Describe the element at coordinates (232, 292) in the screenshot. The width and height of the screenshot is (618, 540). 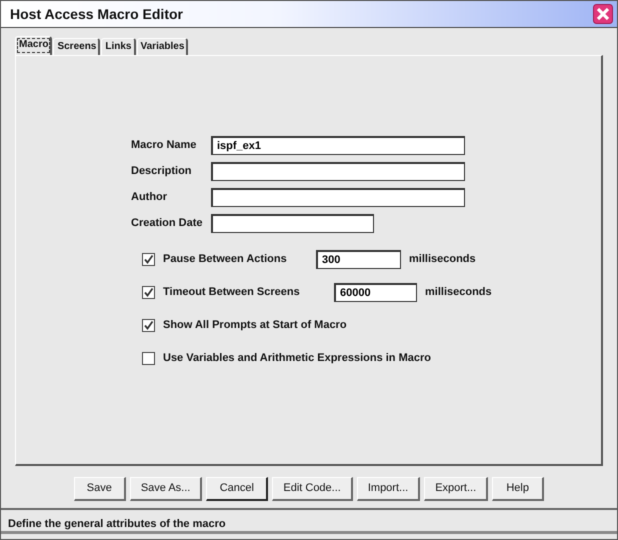
I see `checkbox-label: Timeout Between Screens` at that location.